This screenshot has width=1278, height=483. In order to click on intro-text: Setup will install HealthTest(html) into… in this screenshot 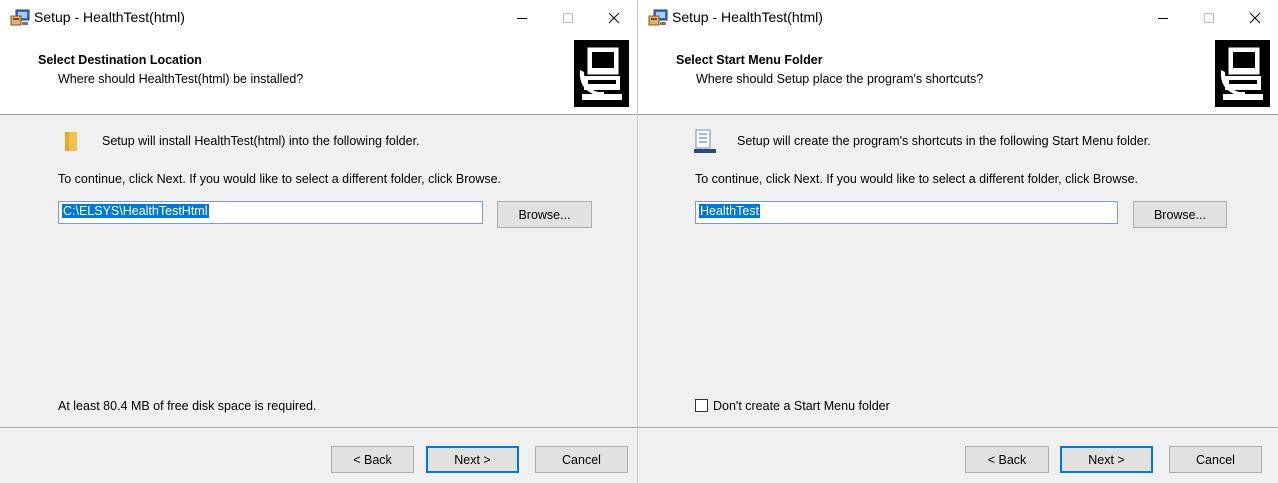, I will do `click(261, 141)`.